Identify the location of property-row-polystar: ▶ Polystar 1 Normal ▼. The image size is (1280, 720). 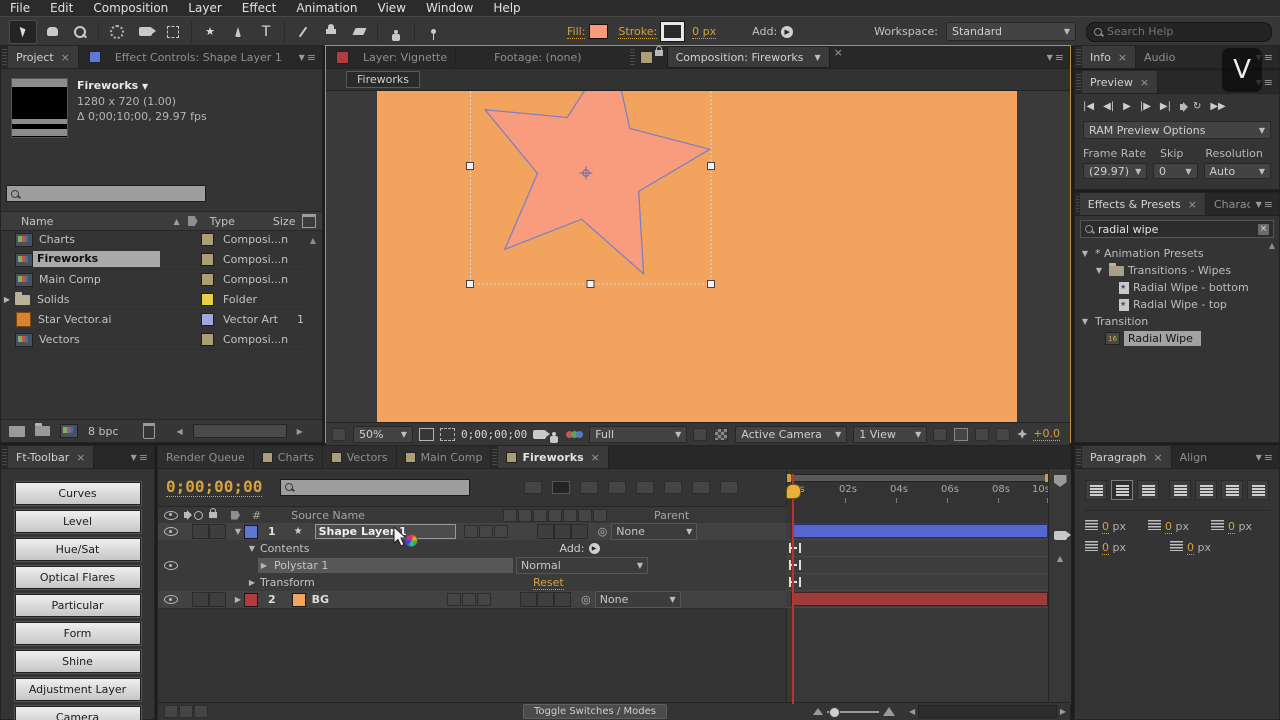
(472, 566).